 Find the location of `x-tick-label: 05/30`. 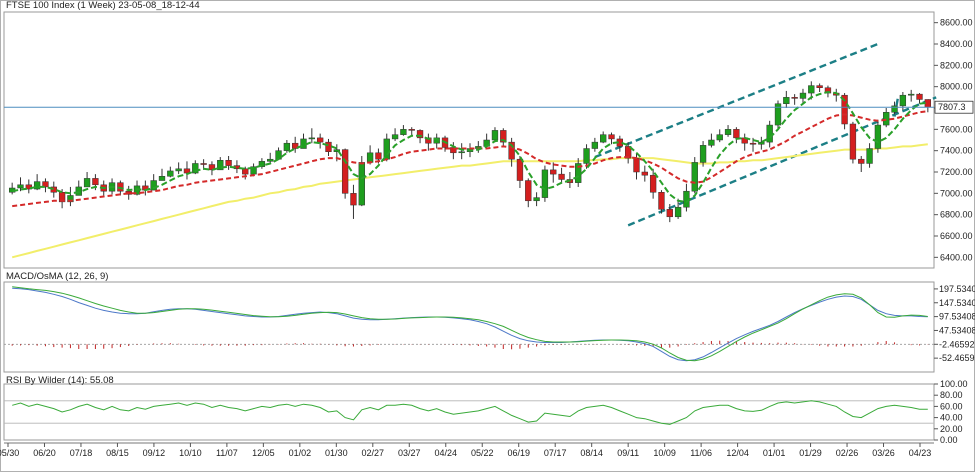

x-tick-label: 05/30 is located at coordinates (9, 453).